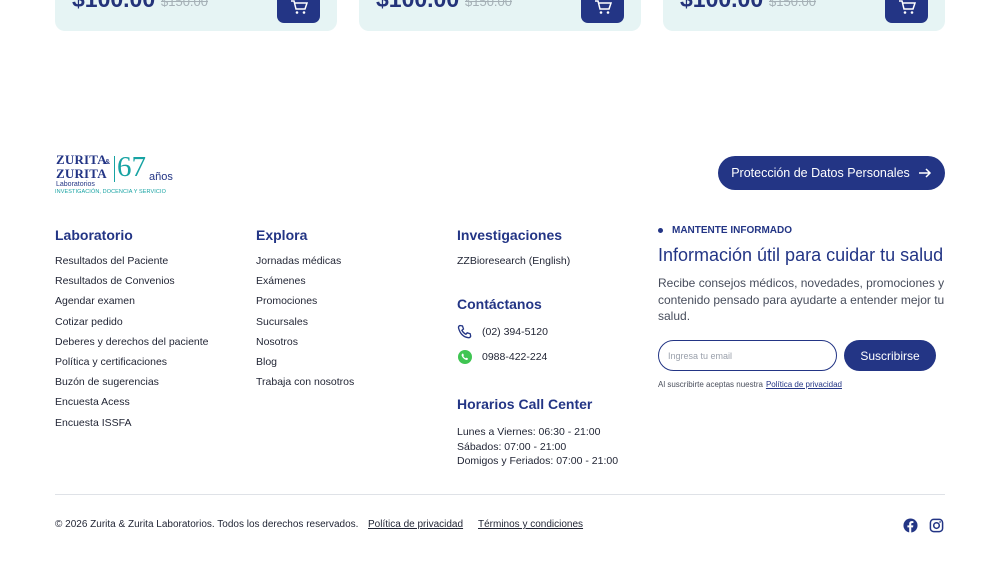  I want to click on footer-link: Trabaja con nosotros, so click(305, 386).